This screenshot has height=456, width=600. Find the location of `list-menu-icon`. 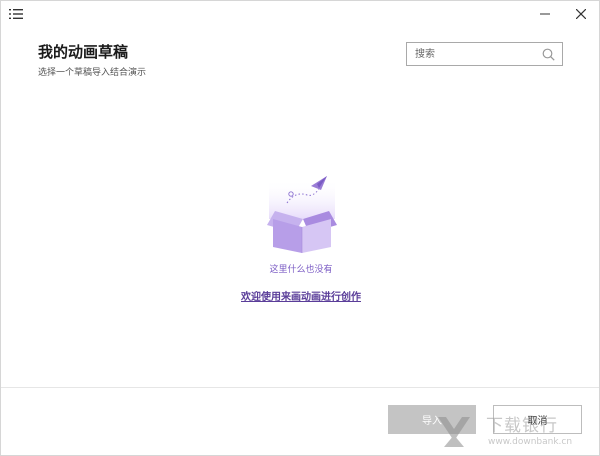

list-menu-icon is located at coordinates (16, 14).